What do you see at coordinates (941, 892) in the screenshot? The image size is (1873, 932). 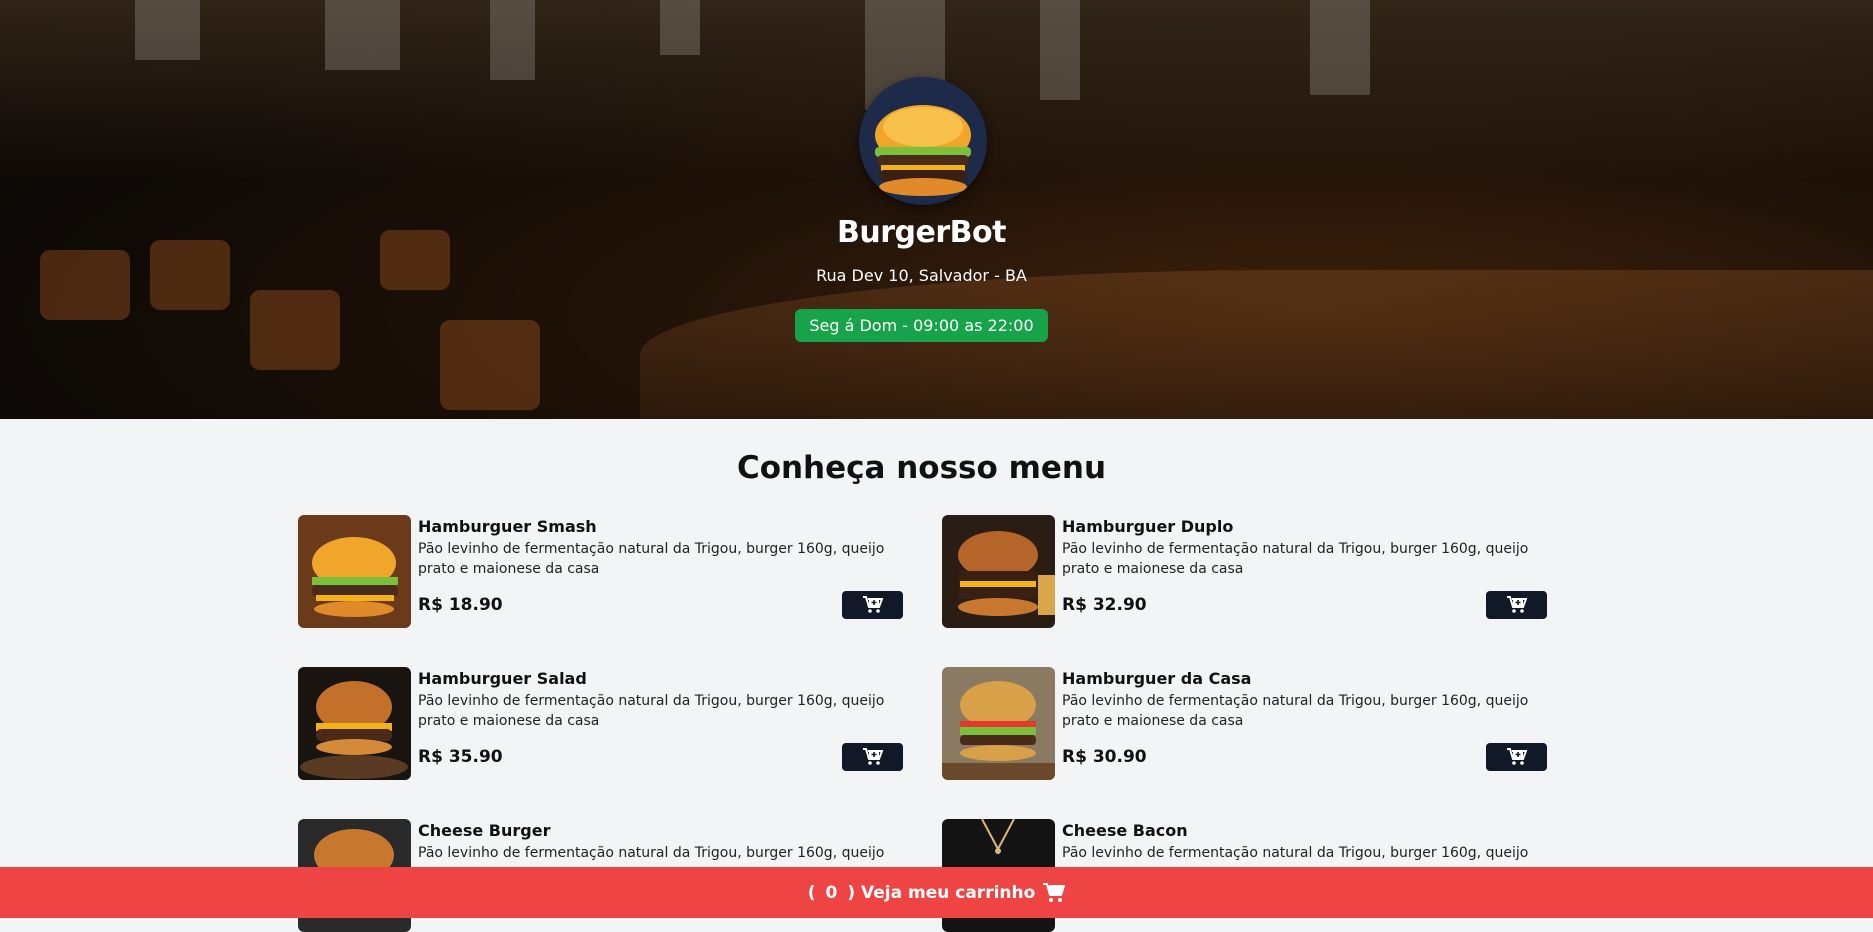 I see `view-cart-label: ) Veja meu carrinho` at bounding box center [941, 892].